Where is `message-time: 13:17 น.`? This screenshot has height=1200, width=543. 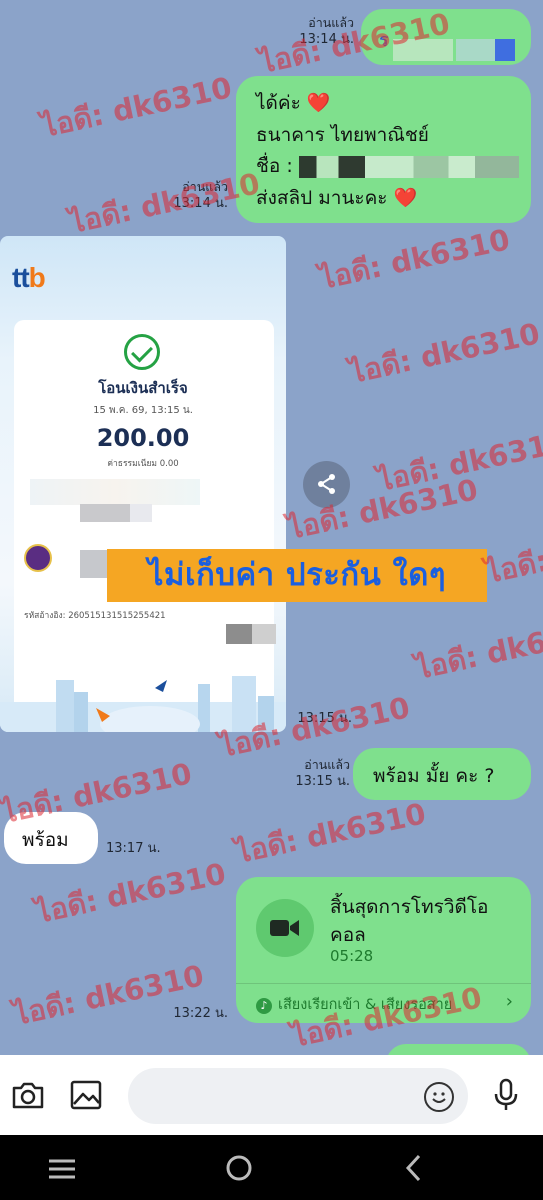 message-time: 13:17 น. is located at coordinates (133, 848).